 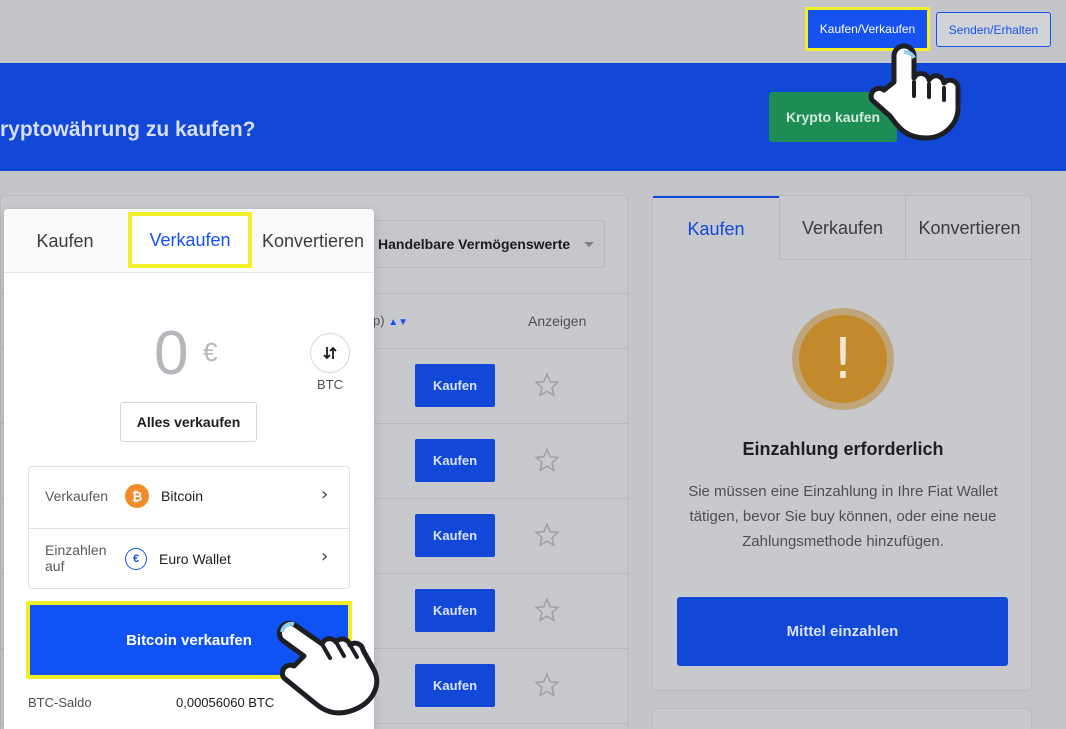 I want to click on bitcoin-icon: ₿, so click(x=137, y=496).